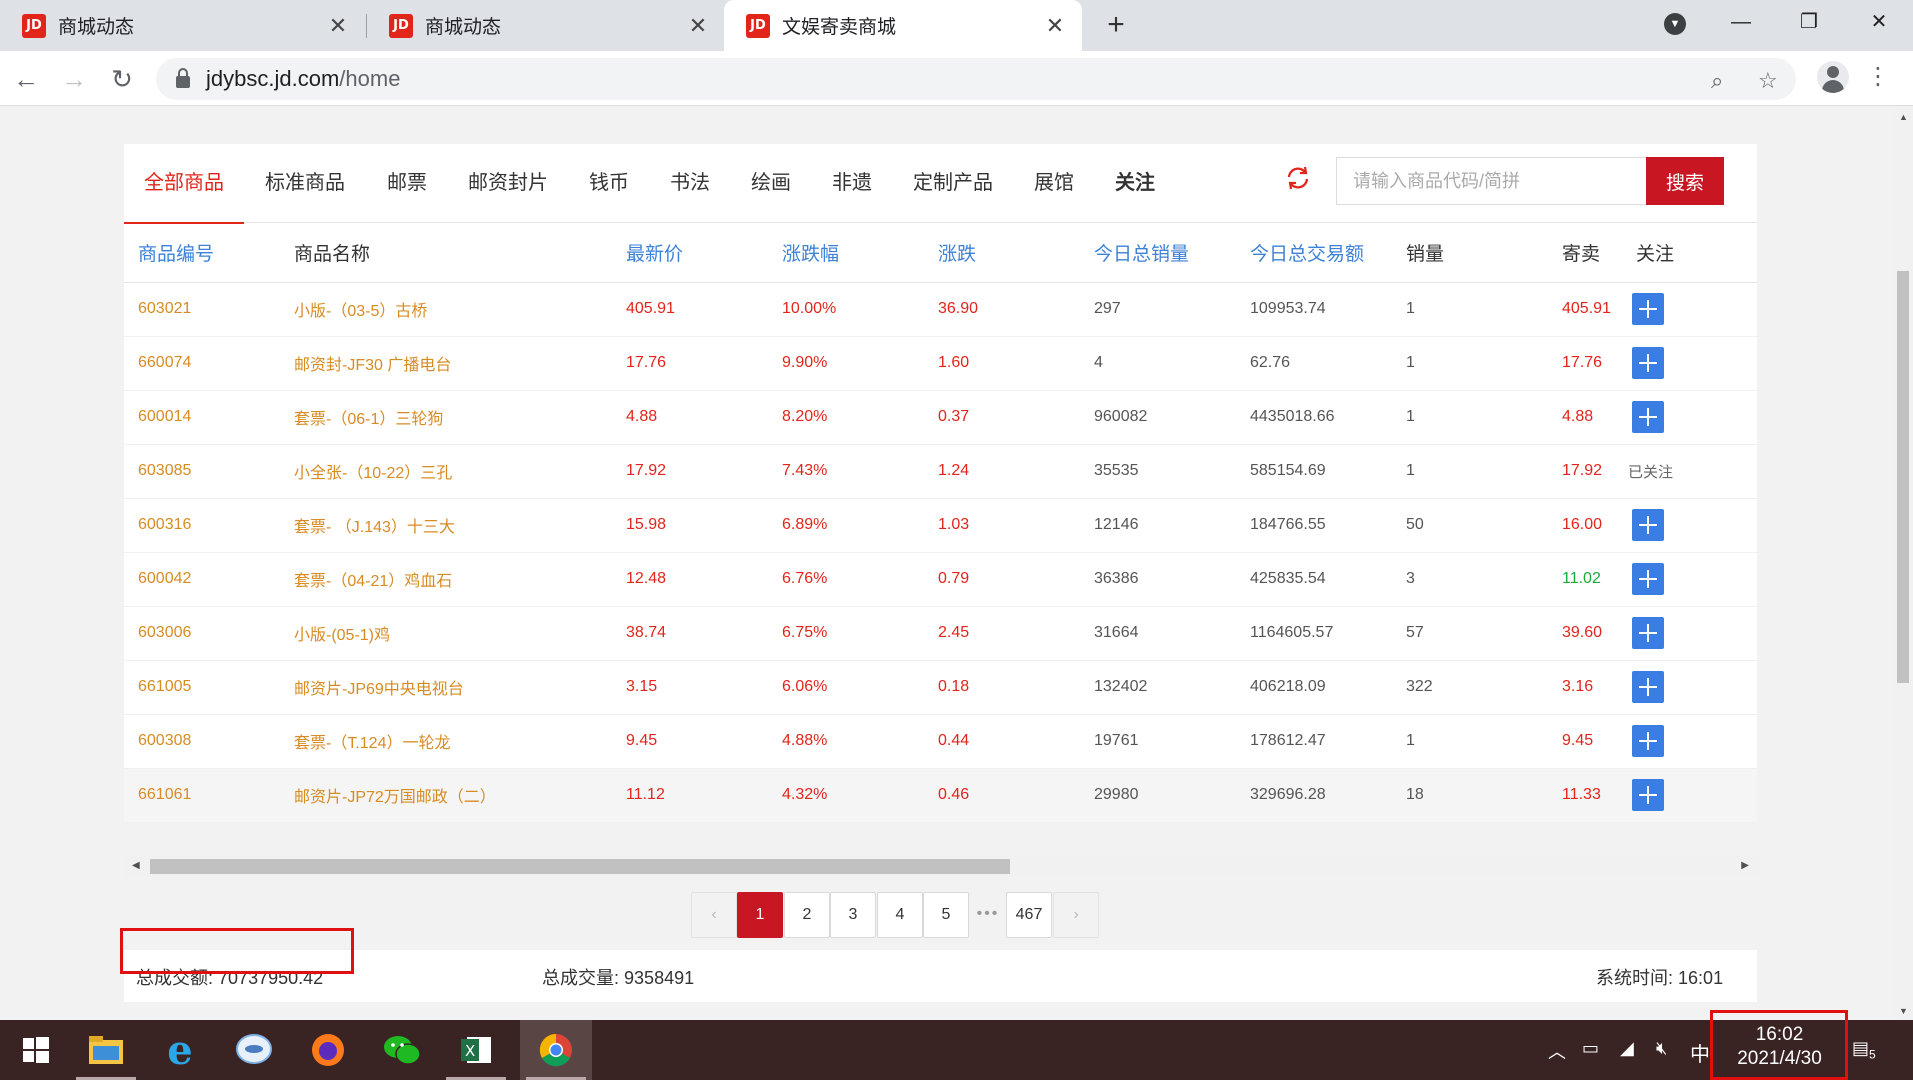 This screenshot has width=1913, height=1080. What do you see at coordinates (508, 183) in the screenshot?
I see `tab-postal-covers: 邮资封片` at bounding box center [508, 183].